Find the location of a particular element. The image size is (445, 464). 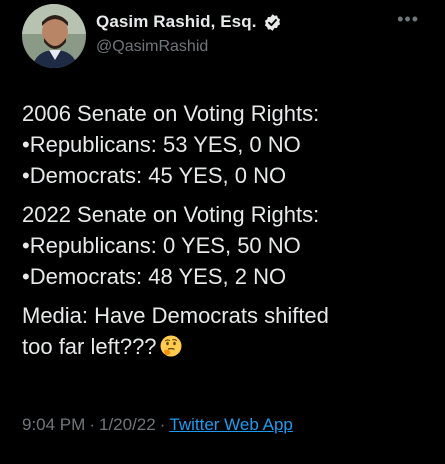

tweet-line: •Democrats: 48 YES, 2 NO is located at coordinates (154, 276).